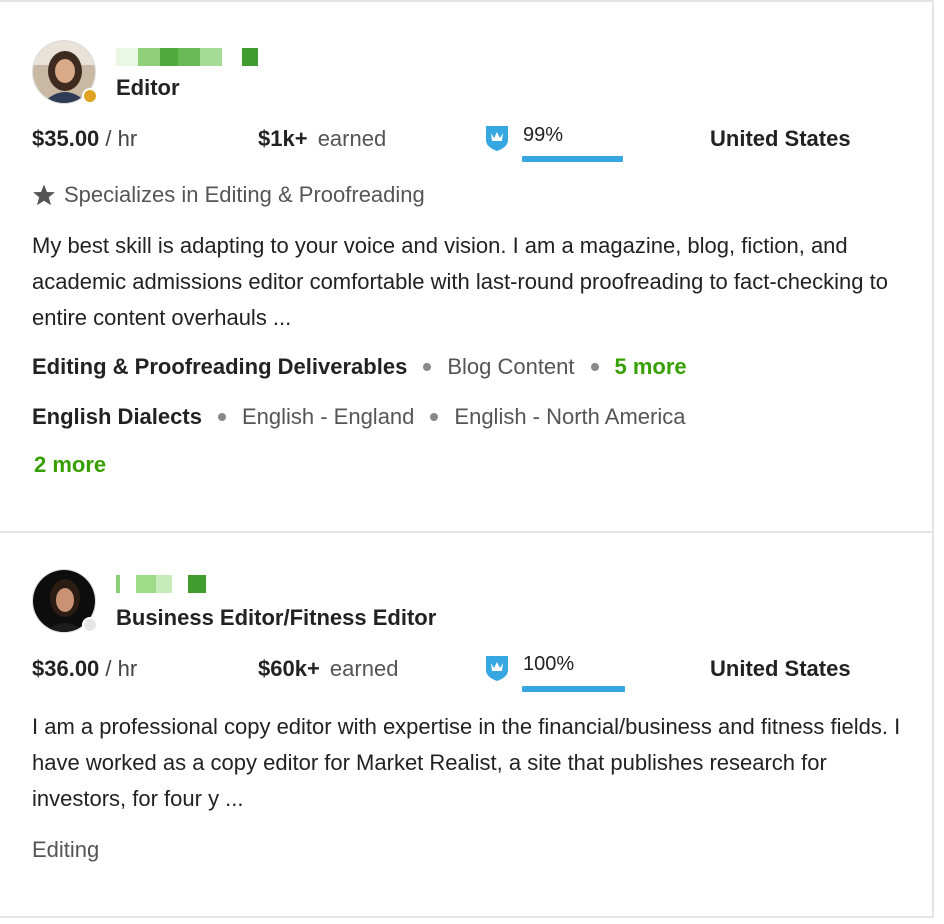 This screenshot has width=944, height=924. I want to click on skill-group-label: Editing & Proofreading Deliverables, so click(220, 366).